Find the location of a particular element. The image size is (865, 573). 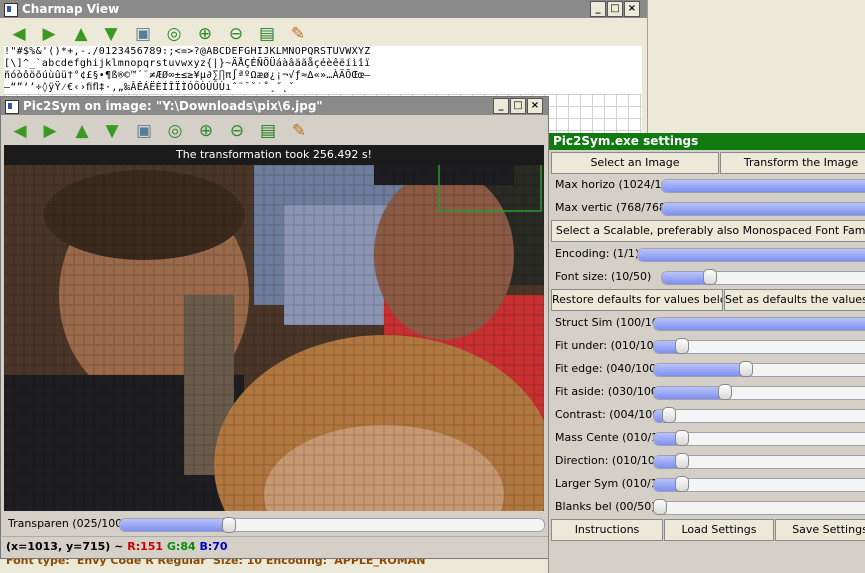

aspect-slider-row: Fit aside: (030/100) is located at coordinates (707, 392).